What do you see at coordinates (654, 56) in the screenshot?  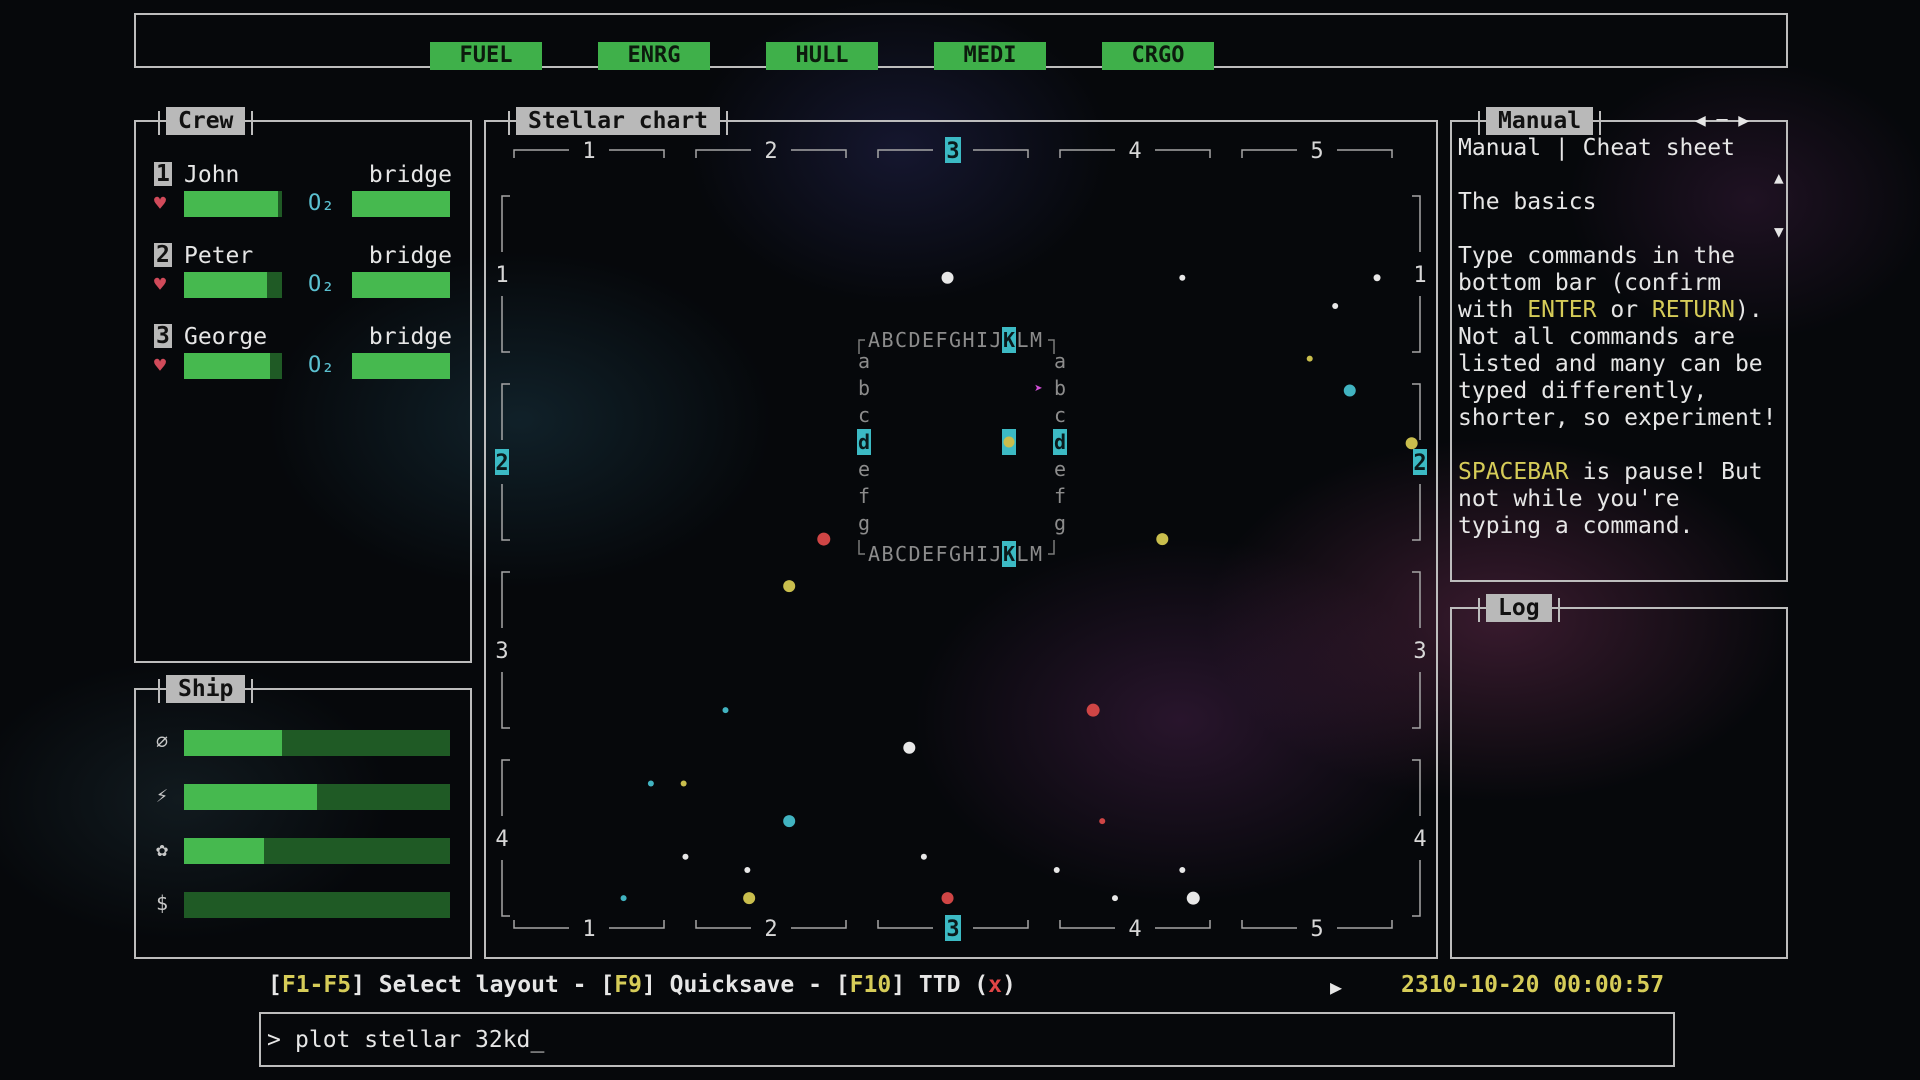 I see `status-button-enrg: ENRG` at bounding box center [654, 56].